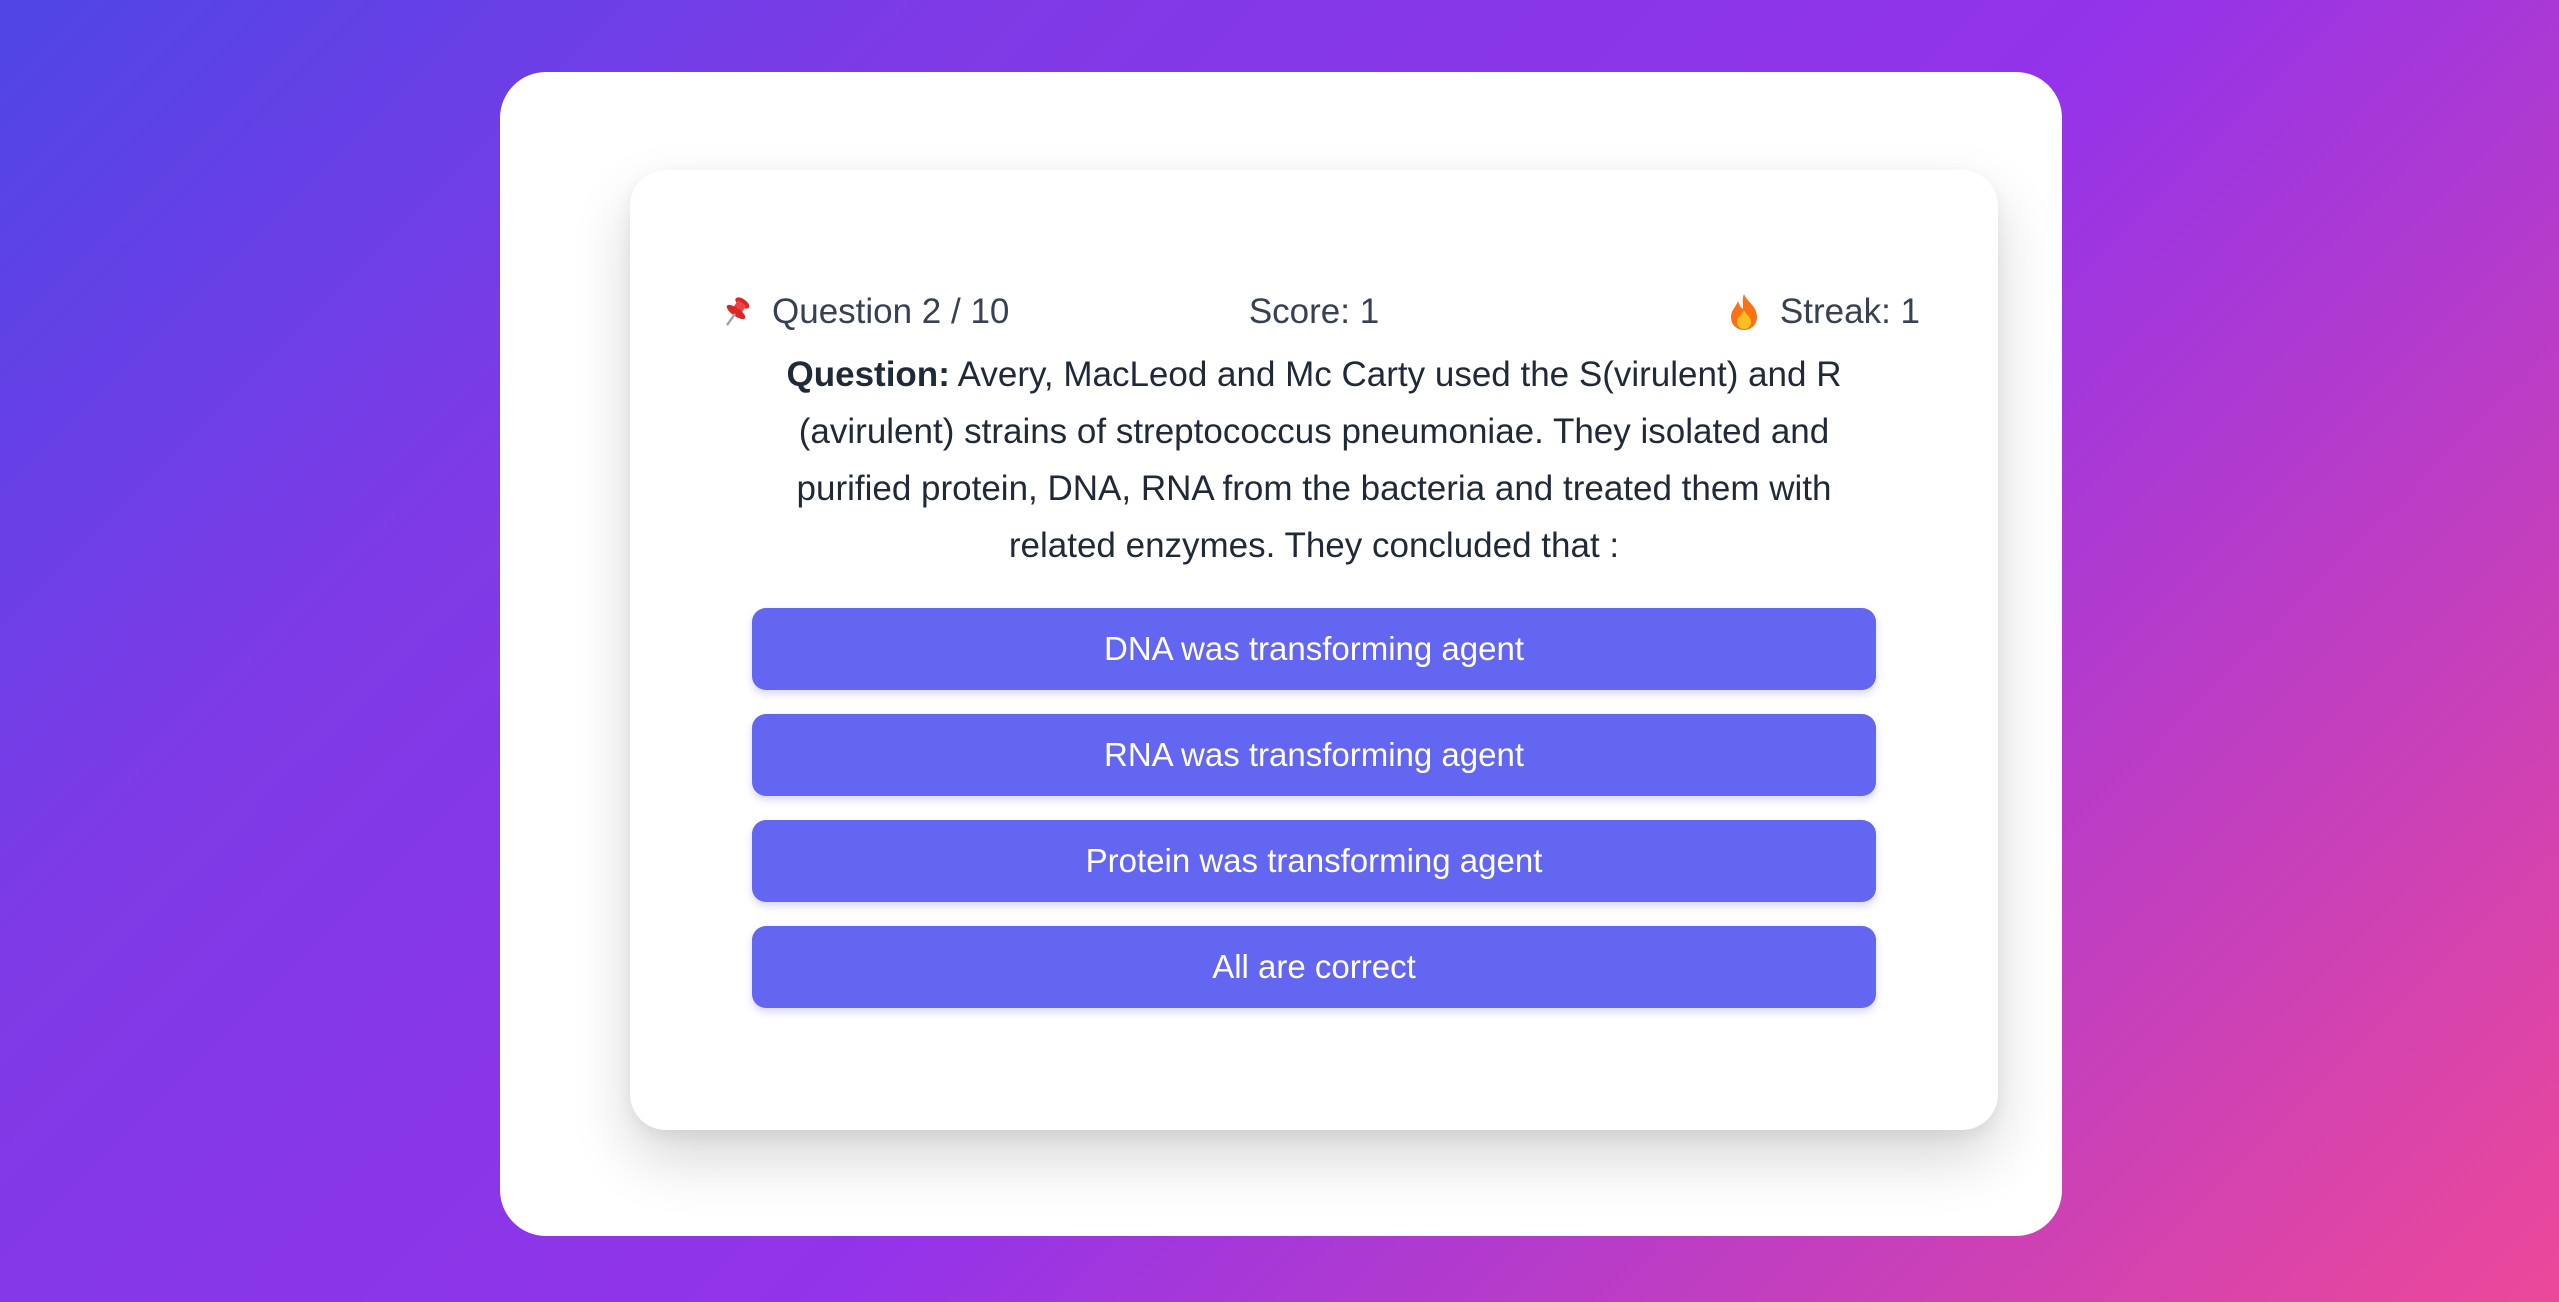 The image size is (2559, 1302). Describe the element at coordinates (868, 374) in the screenshot. I see `question-label: Question:` at that location.